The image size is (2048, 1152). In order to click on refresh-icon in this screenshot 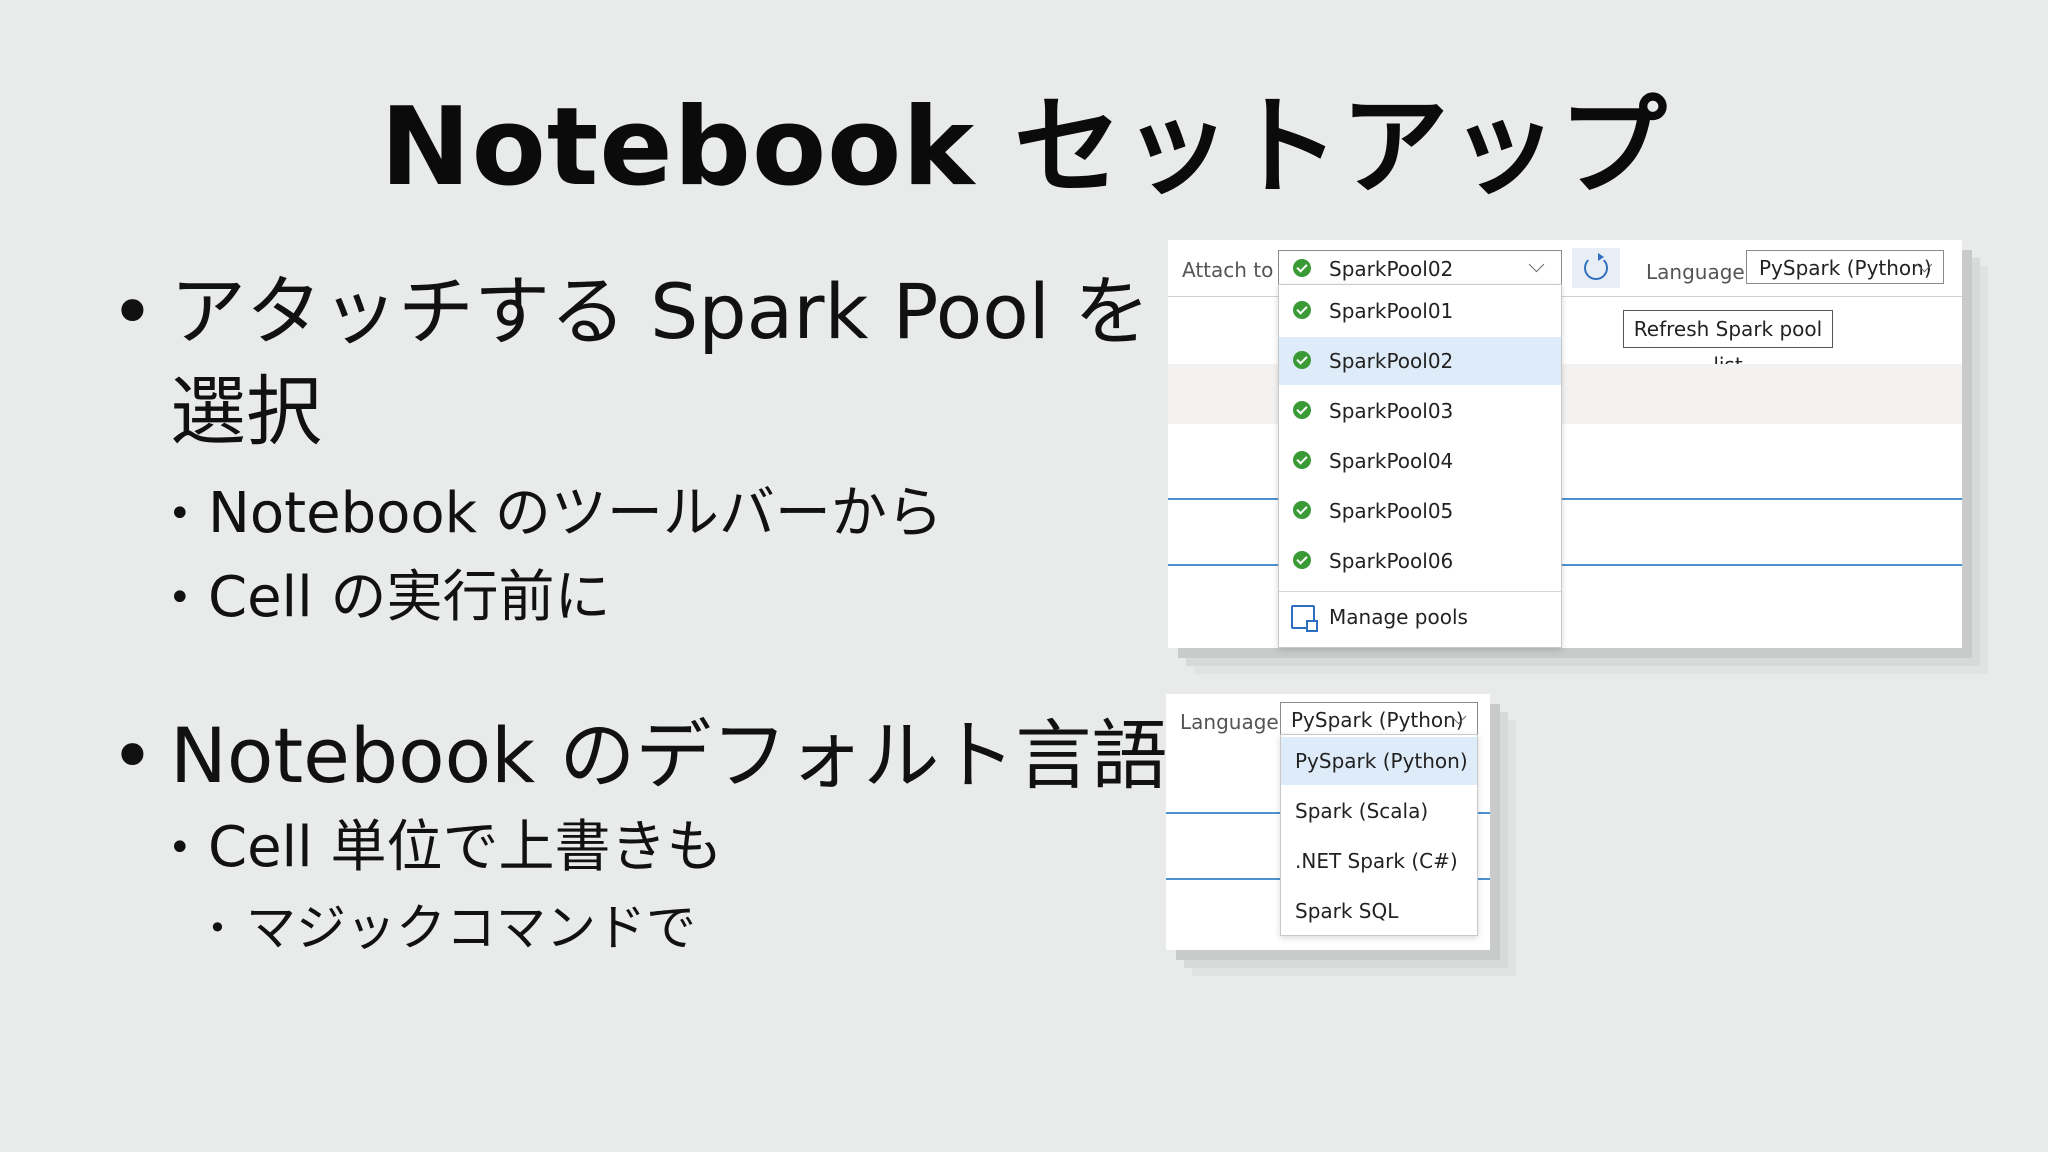, I will do `click(1596, 266)`.